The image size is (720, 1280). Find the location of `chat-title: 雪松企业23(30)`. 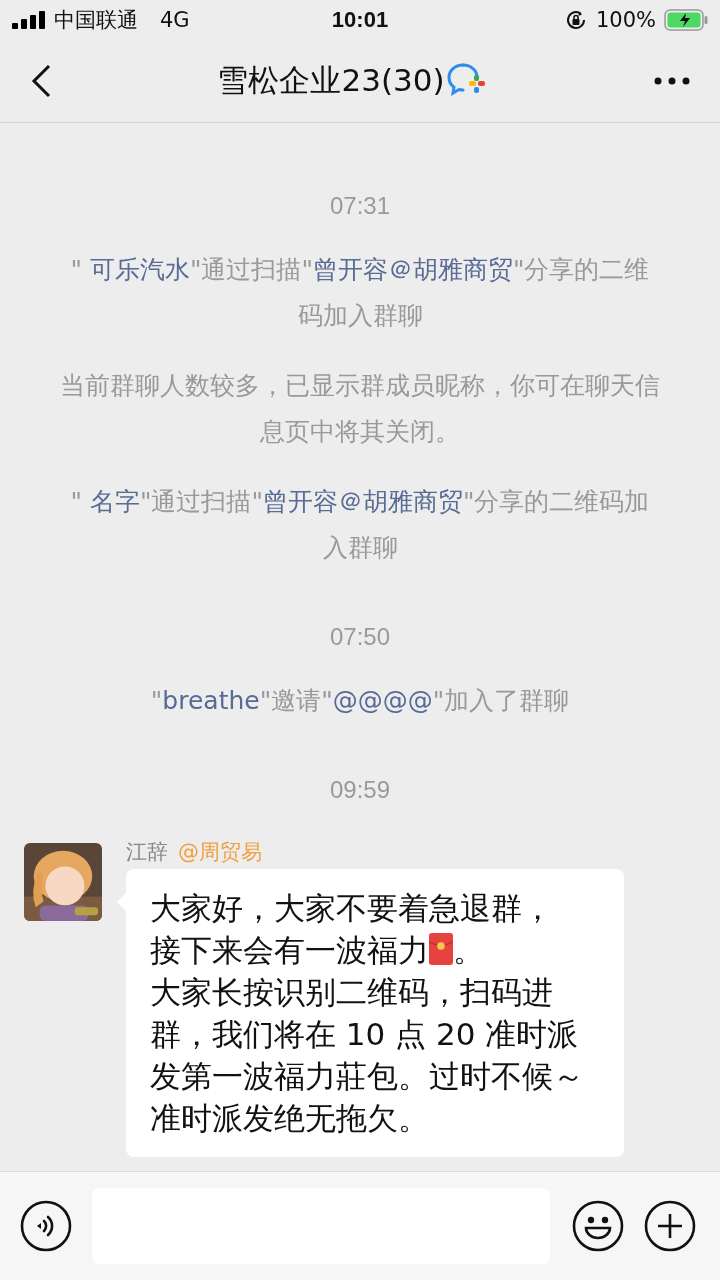

chat-title: 雪松企业23(30) is located at coordinates (331, 80).